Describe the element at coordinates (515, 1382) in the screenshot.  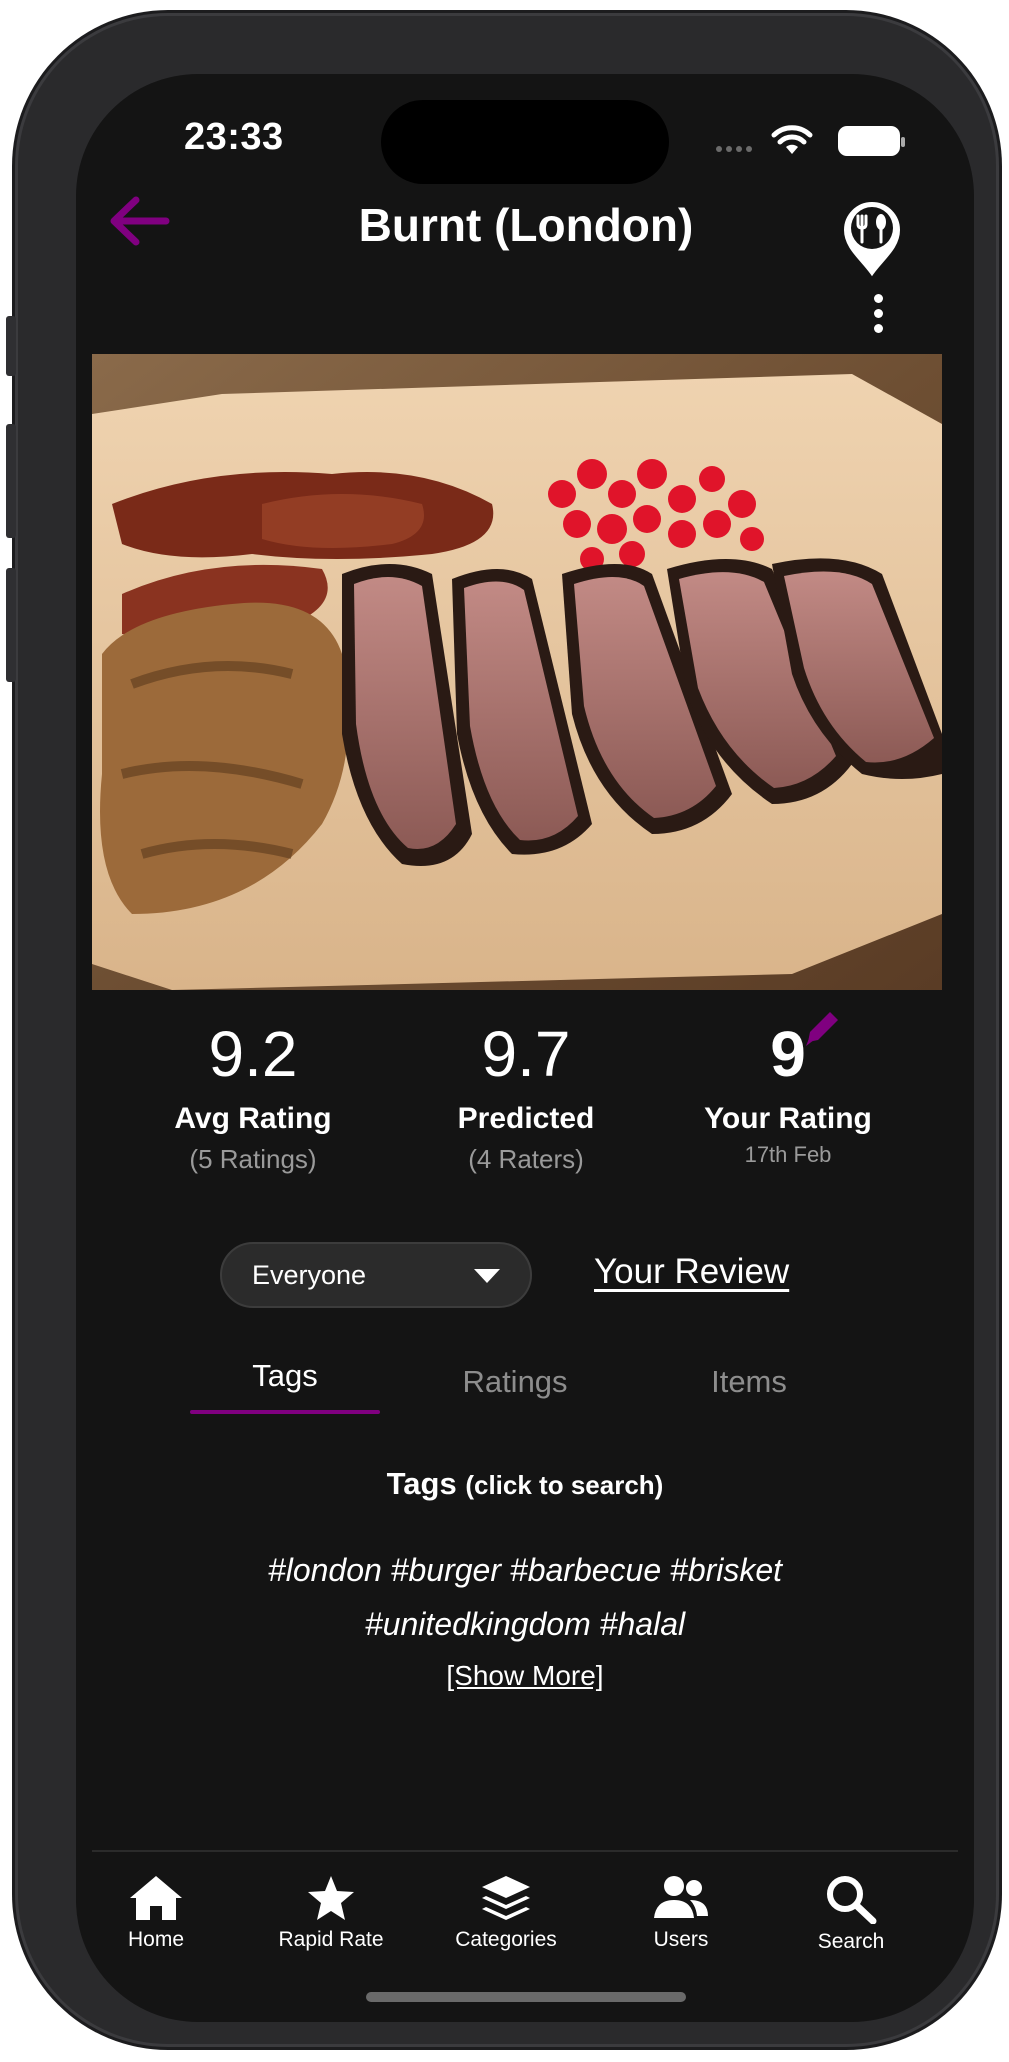
I see `tab-ratings: Ratings` at that location.